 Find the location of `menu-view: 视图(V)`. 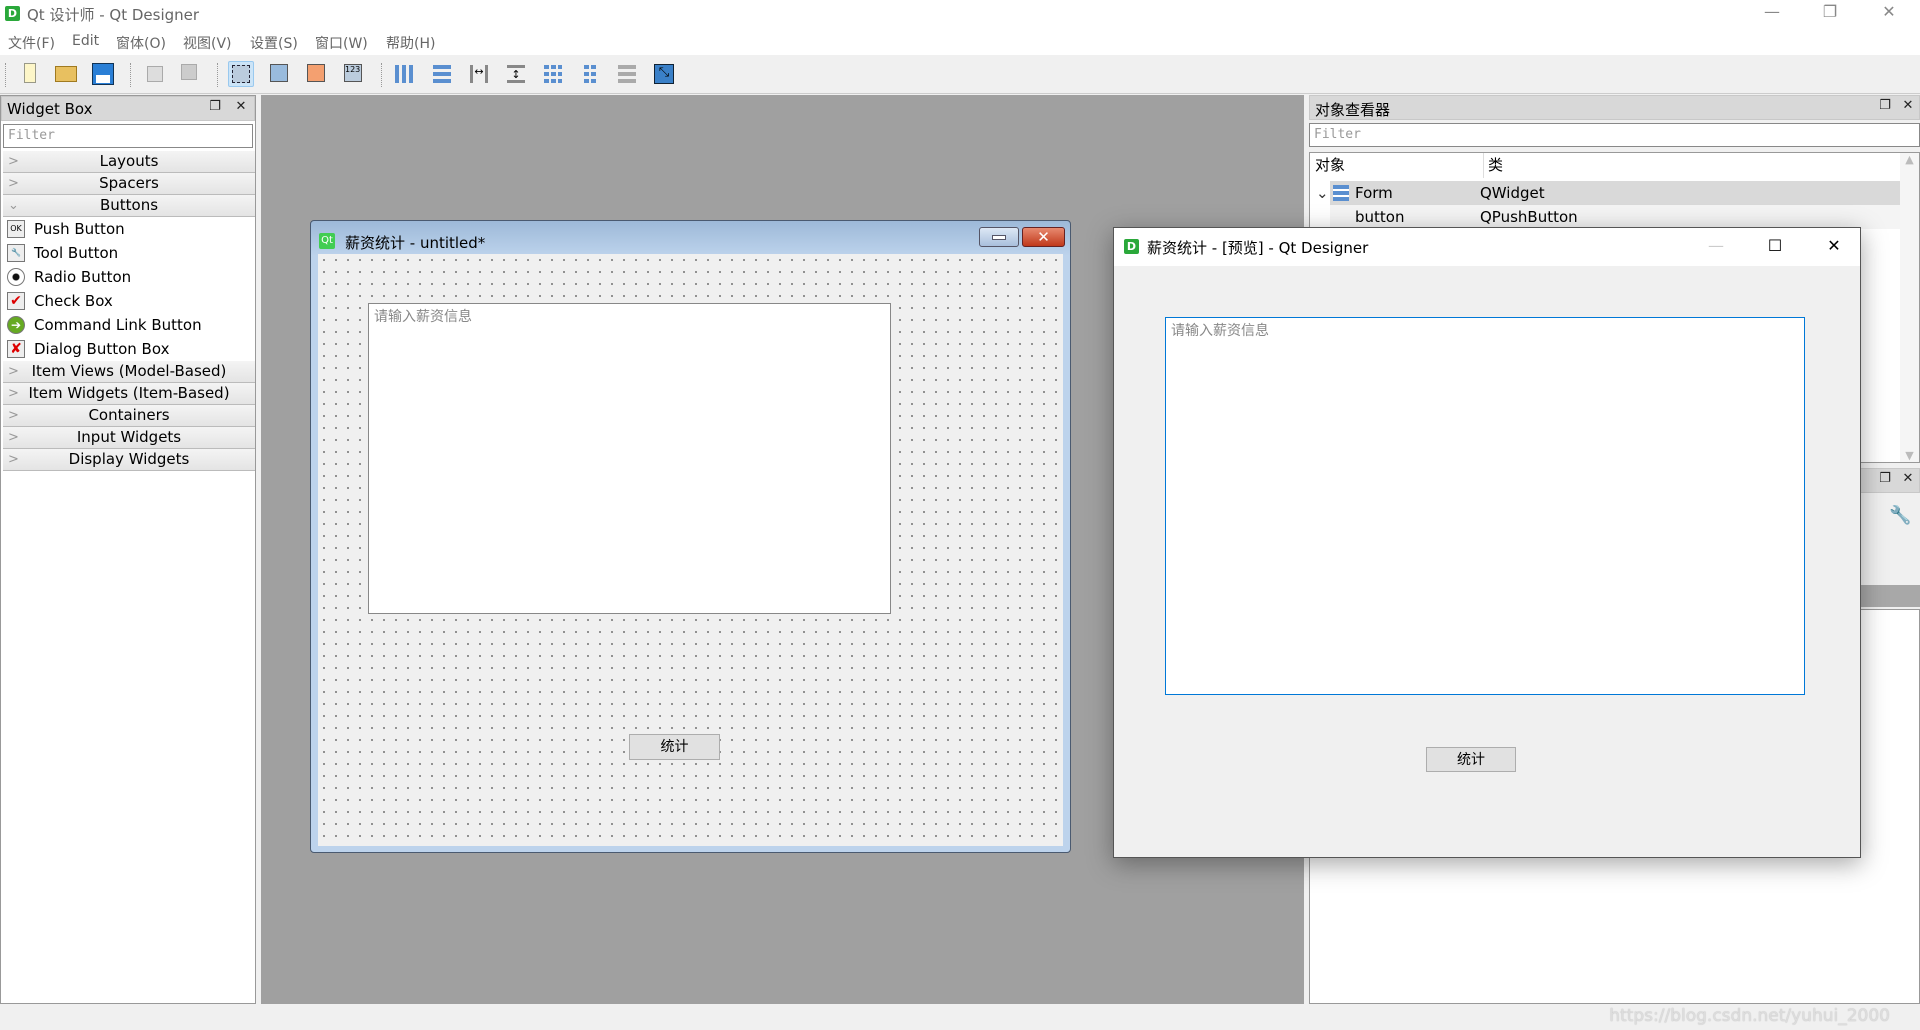

menu-view: 视图(V) is located at coordinates (207, 43).